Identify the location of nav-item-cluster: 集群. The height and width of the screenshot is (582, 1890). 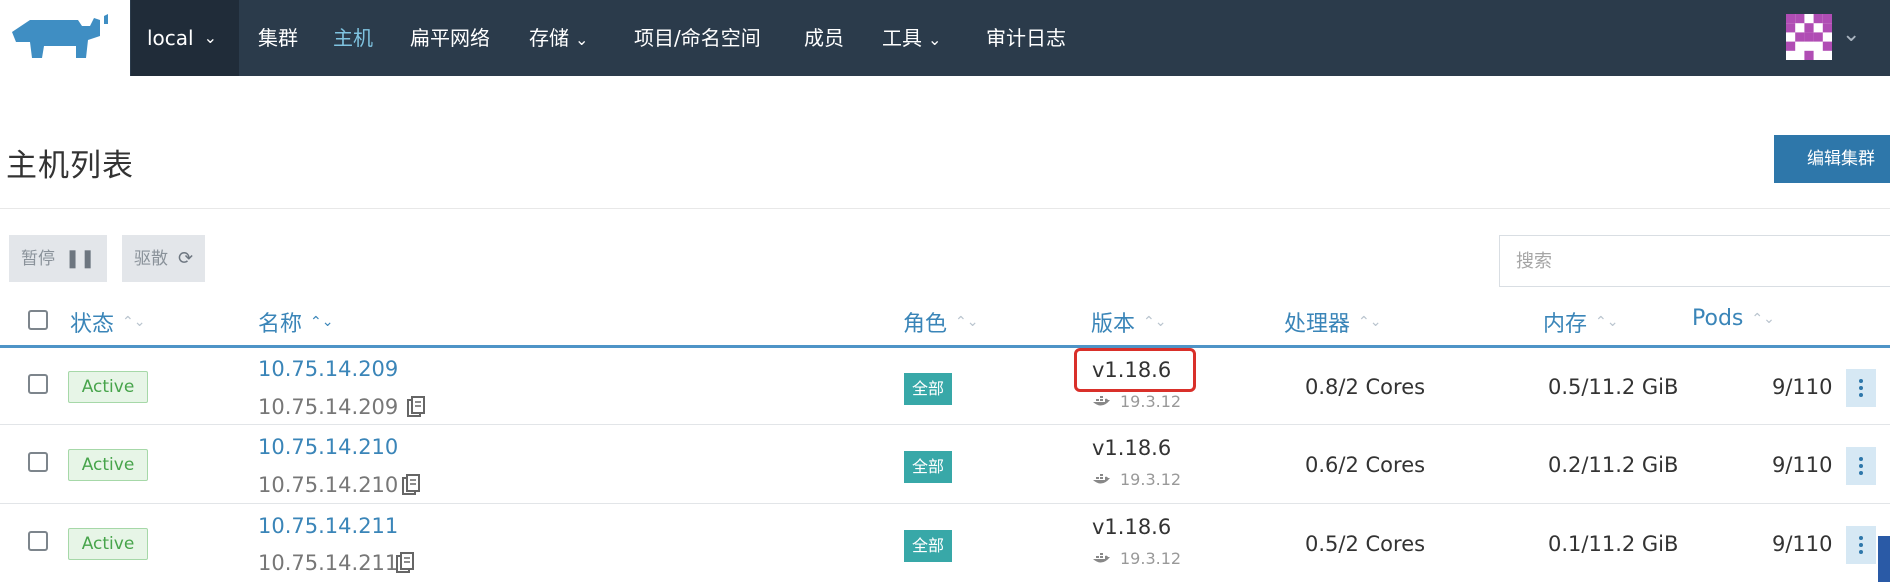
(278, 38).